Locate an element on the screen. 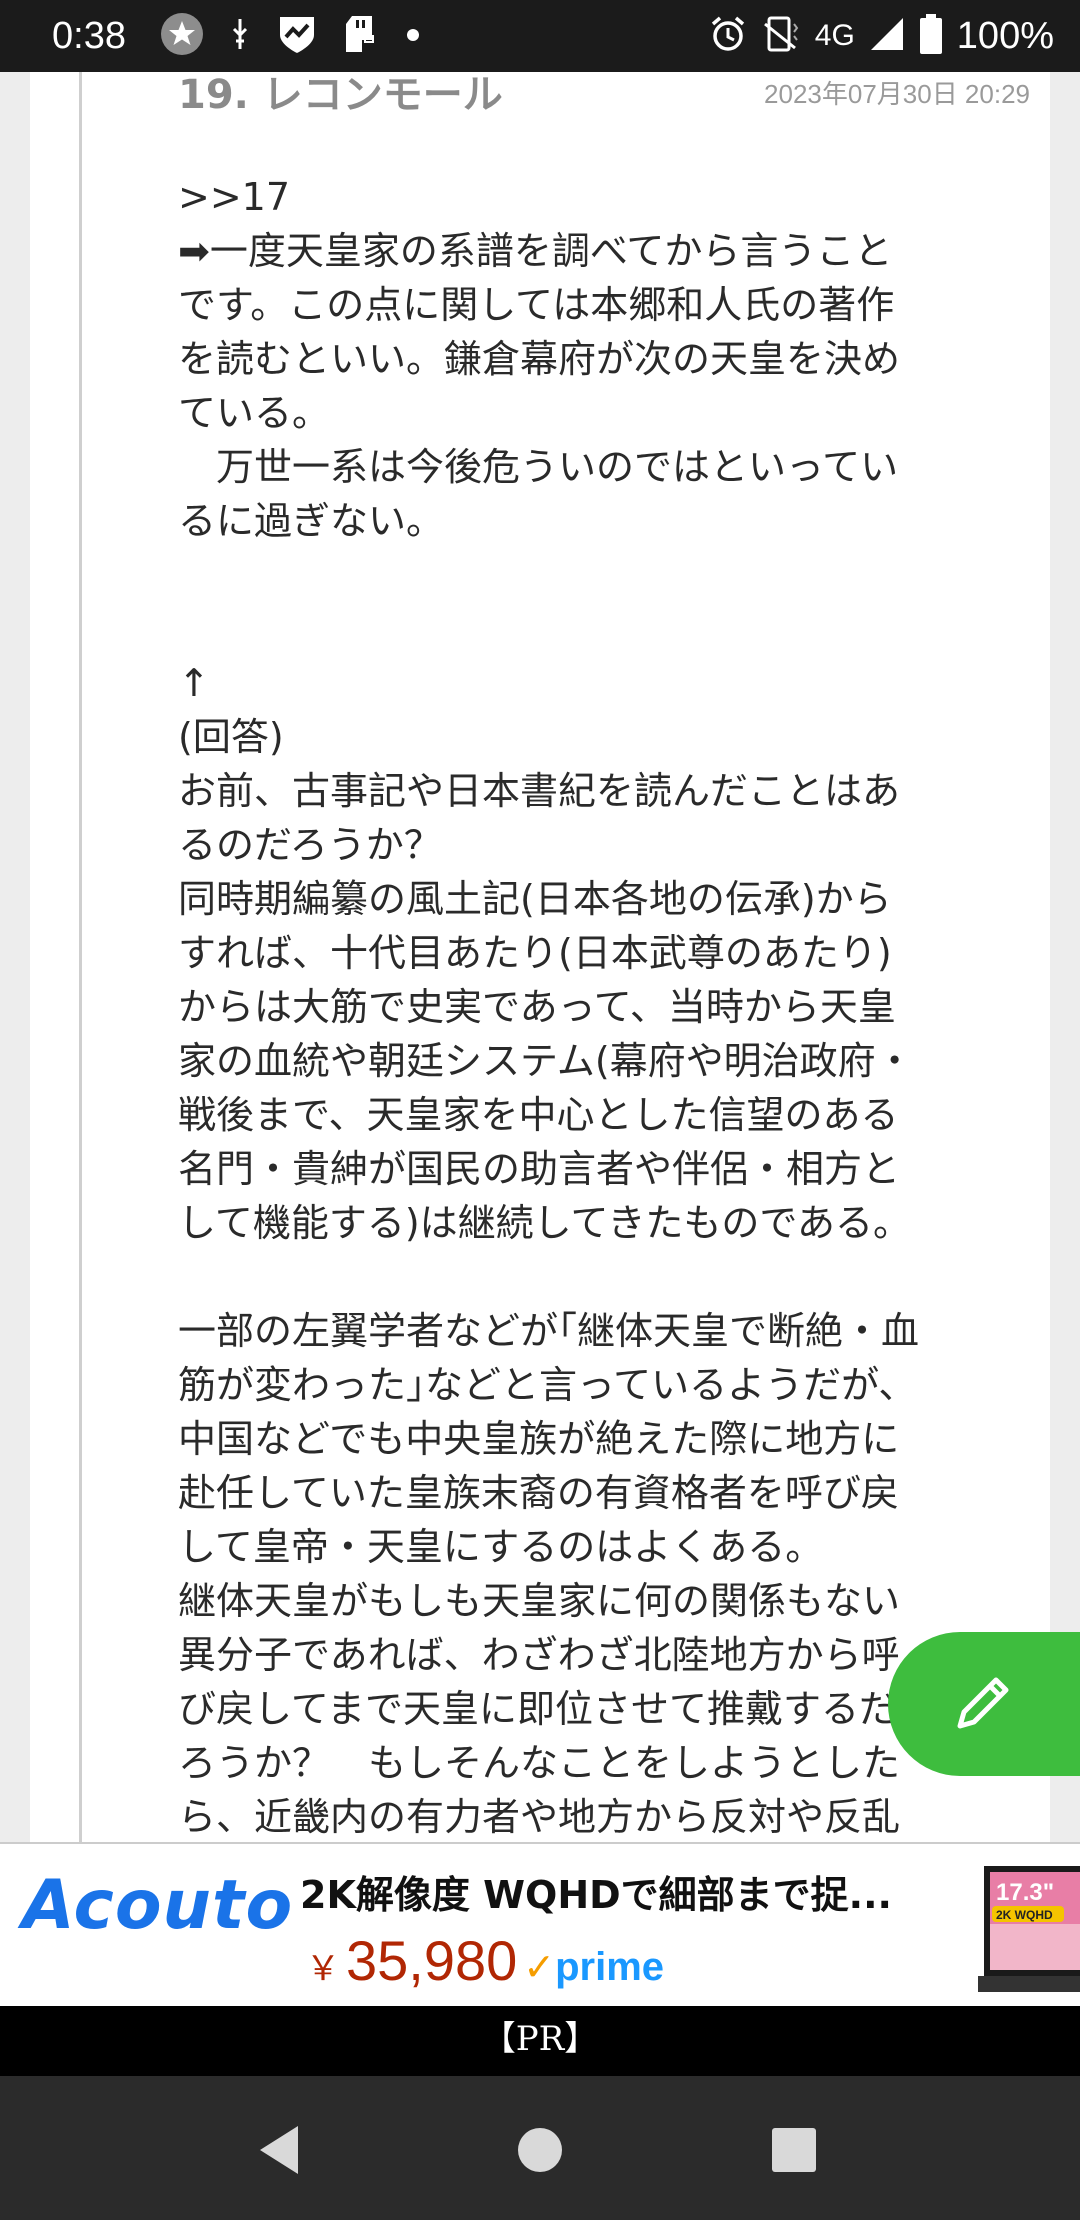 This screenshot has width=1080, height=2220. post-line: 継体天皇がもしも天皇家に何の関係もない is located at coordinates (539, 1601).